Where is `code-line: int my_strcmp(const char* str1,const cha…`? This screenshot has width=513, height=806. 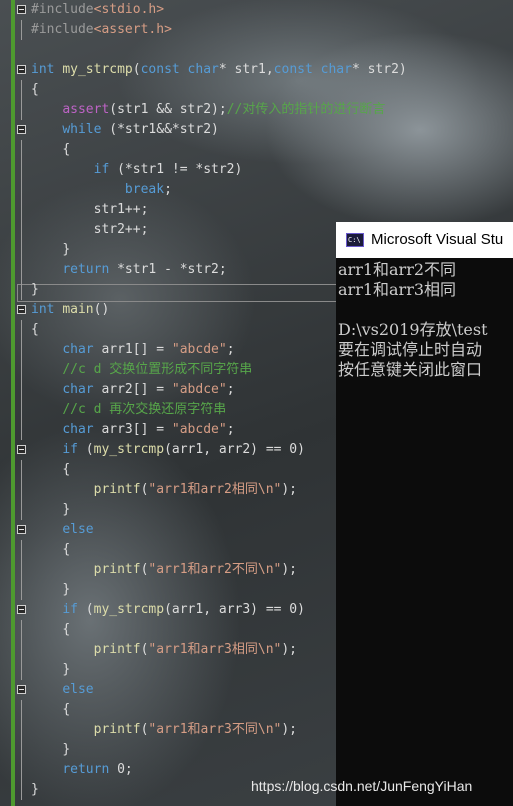 code-line: int my_strcmp(const char* str1,const cha… is located at coordinates (256, 70).